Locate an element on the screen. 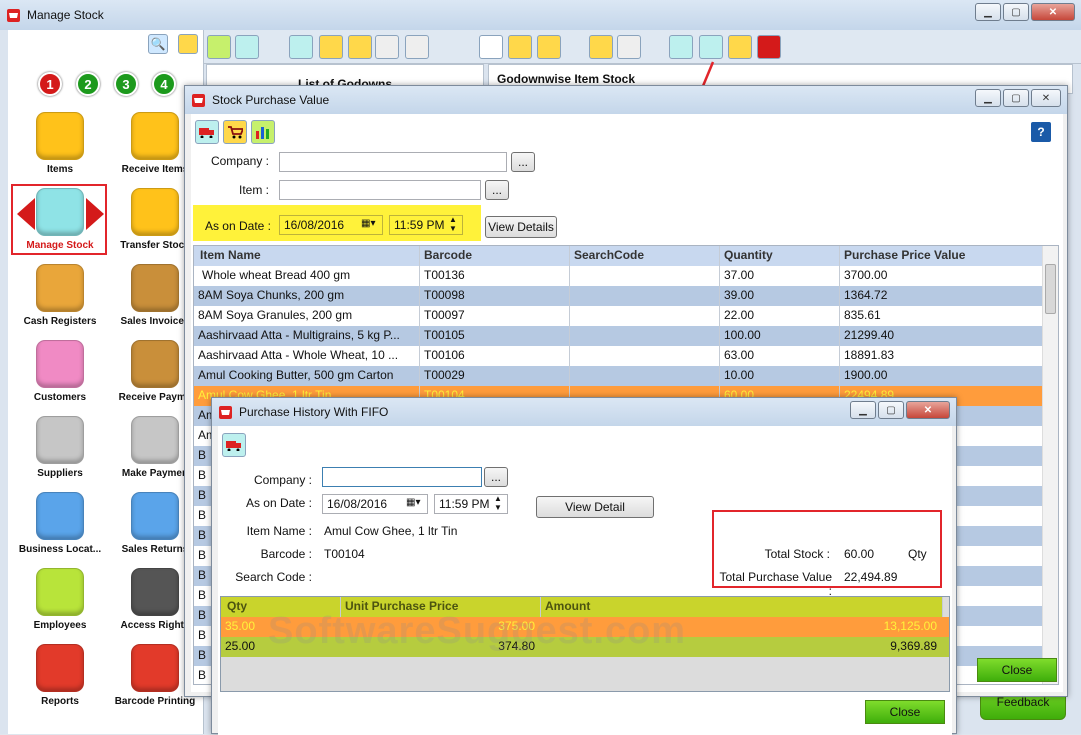  spv-titlebar: Stock Purchase Value ▁ ▢ ✕ is located at coordinates (626, 100).